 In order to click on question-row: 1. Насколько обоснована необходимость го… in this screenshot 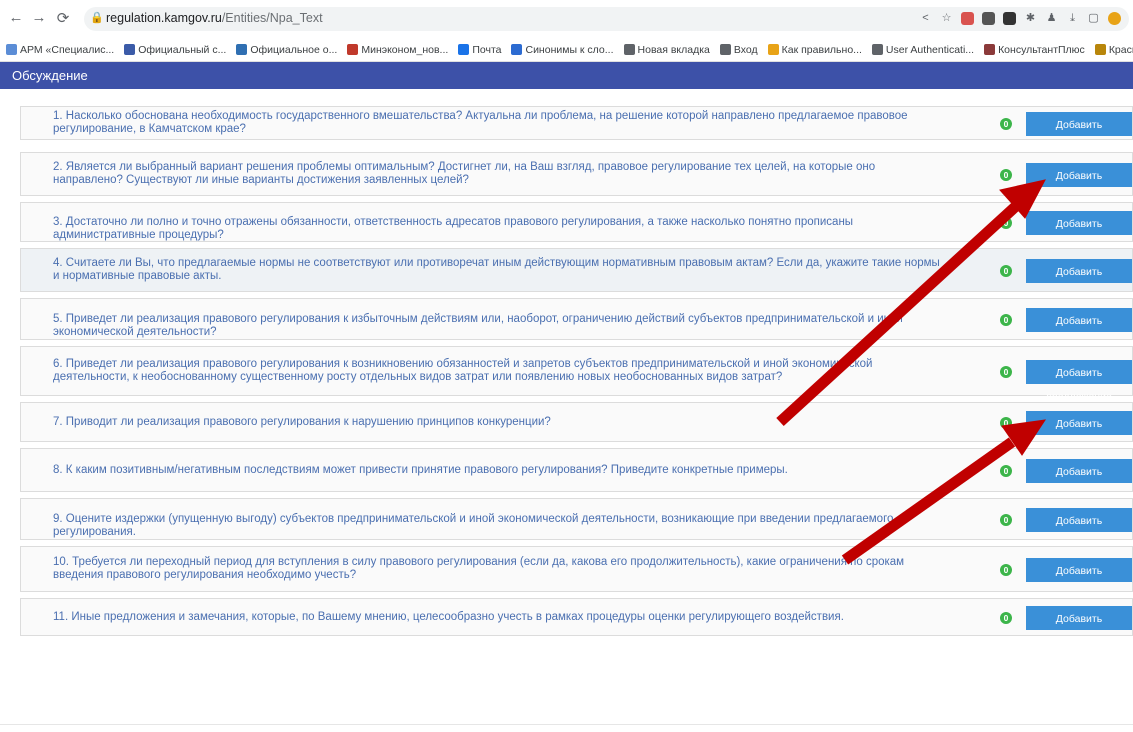, I will do `click(576, 130)`.